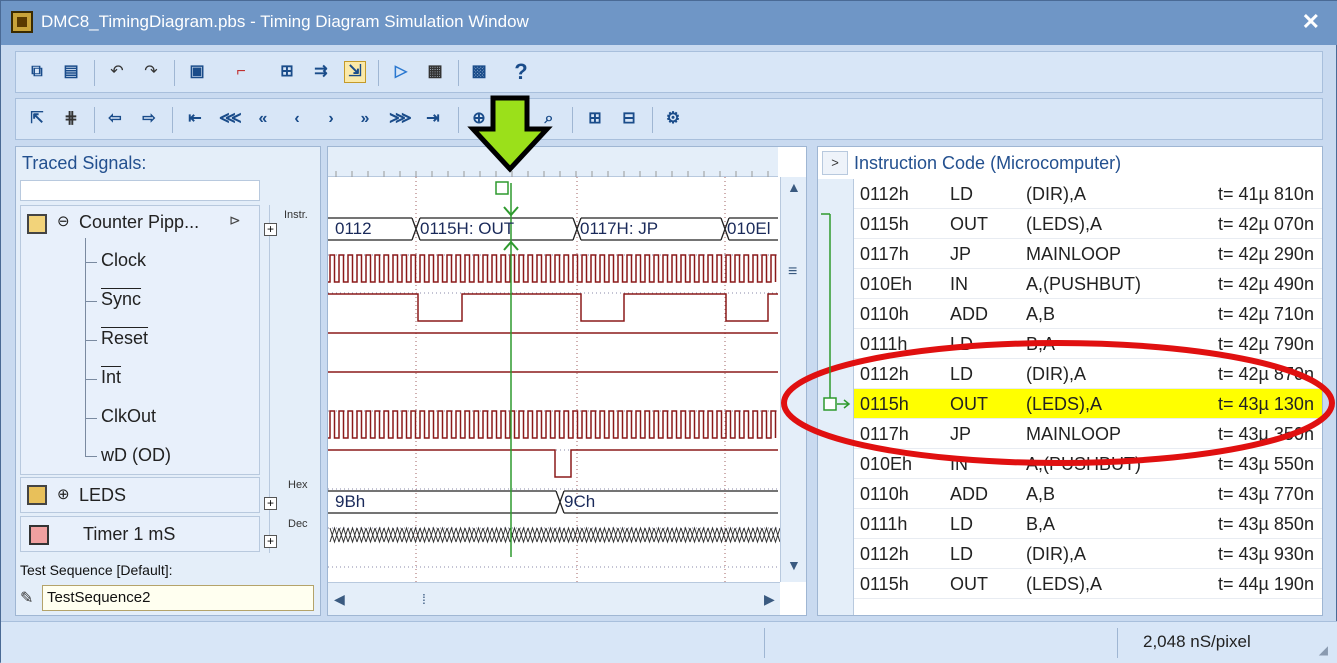 This screenshot has height=663, width=1337. I want to click on forward-icon: », so click(365, 119).